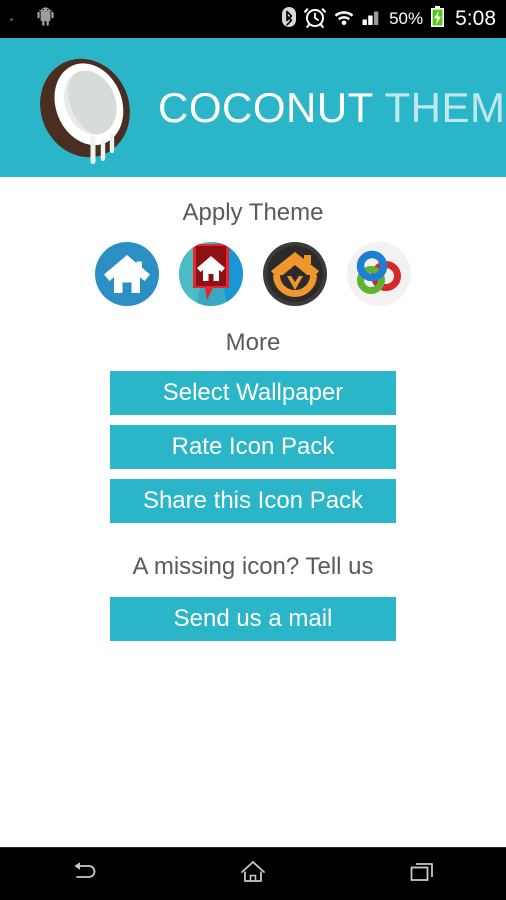 The width and height of the screenshot is (506, 900). What do you see at coordinates (85, 108) in the screenshot?
I see `coconut-logo-icon` at bounding box center [85, 108].